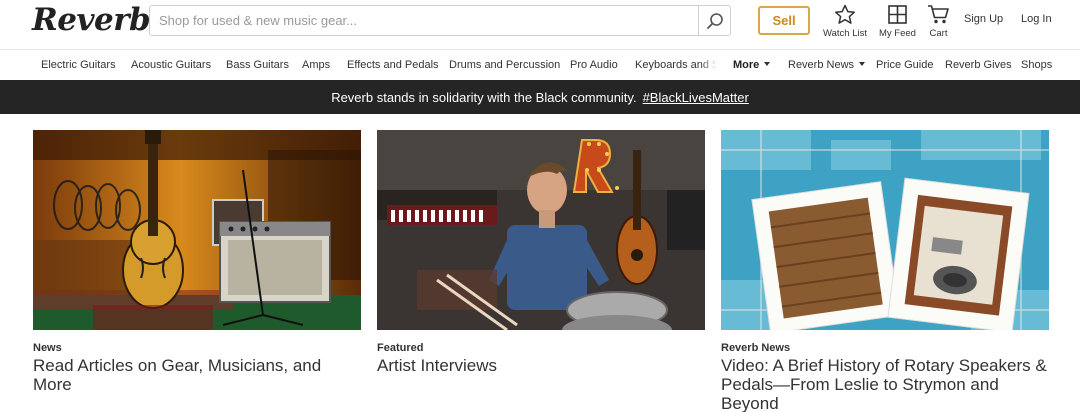 This screenshot has height=412, width=1080. I want to click on nav-effects-and-pedals: Effects and Pedals, so click(393, 65).